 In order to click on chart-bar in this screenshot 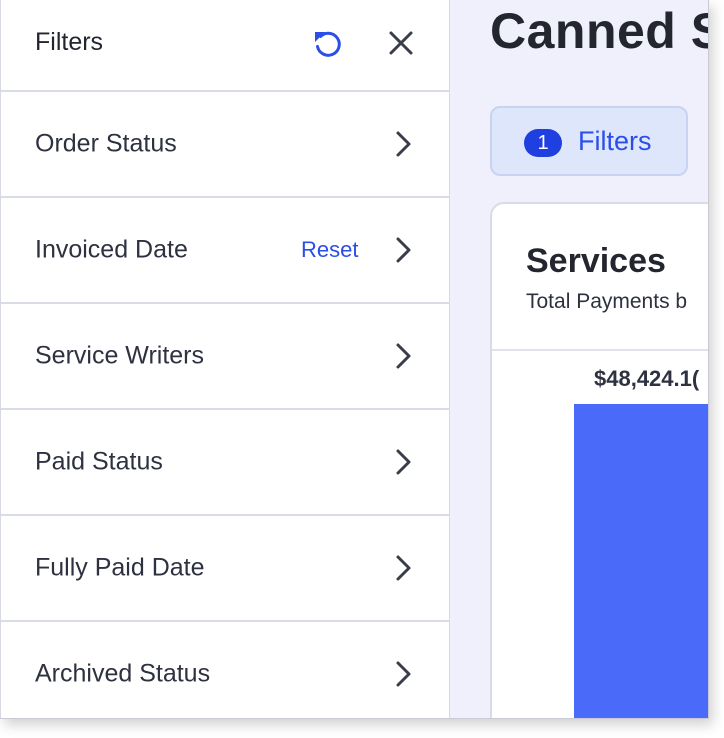, I will do `click(641, 561)`.